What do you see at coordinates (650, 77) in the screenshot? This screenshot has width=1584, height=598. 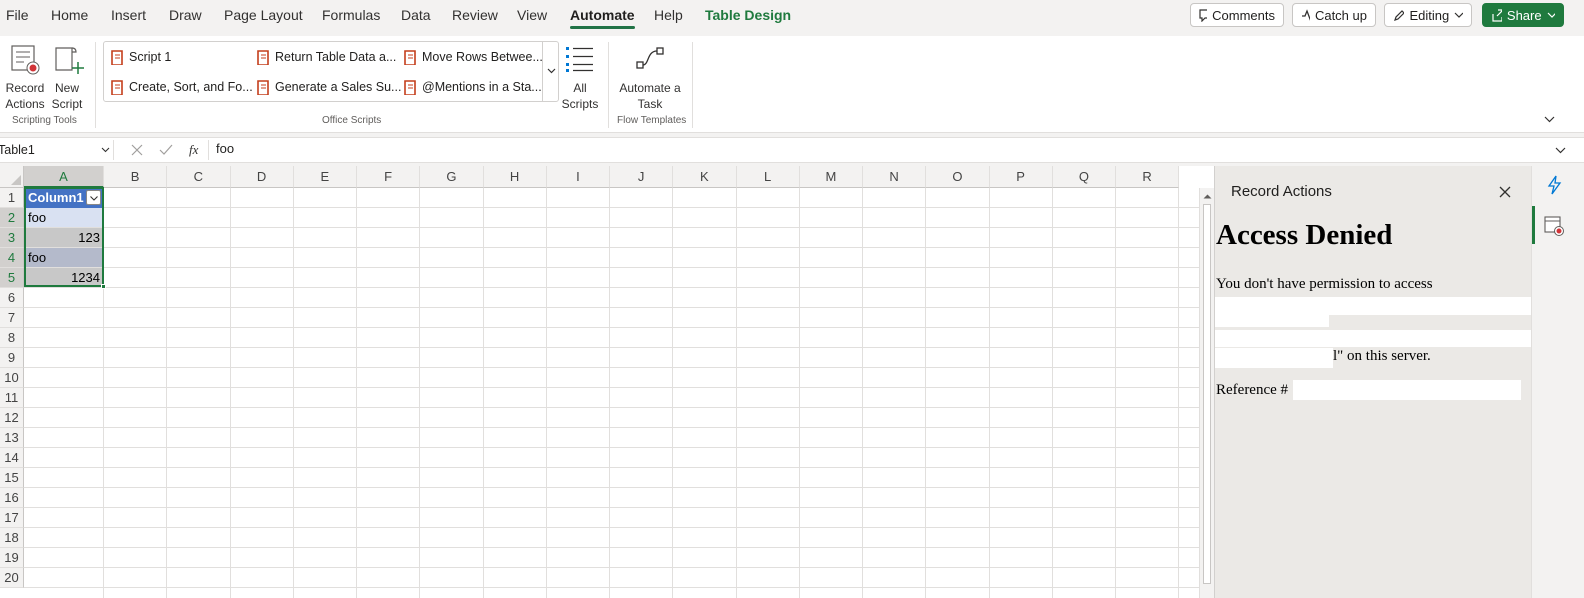 I see `automate-task-button: Automate a Task` at bounding box center [650, 77].